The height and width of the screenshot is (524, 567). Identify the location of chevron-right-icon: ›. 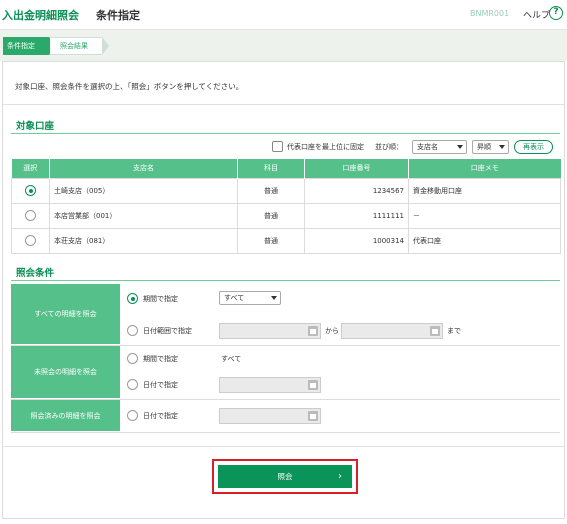
(340, 476).